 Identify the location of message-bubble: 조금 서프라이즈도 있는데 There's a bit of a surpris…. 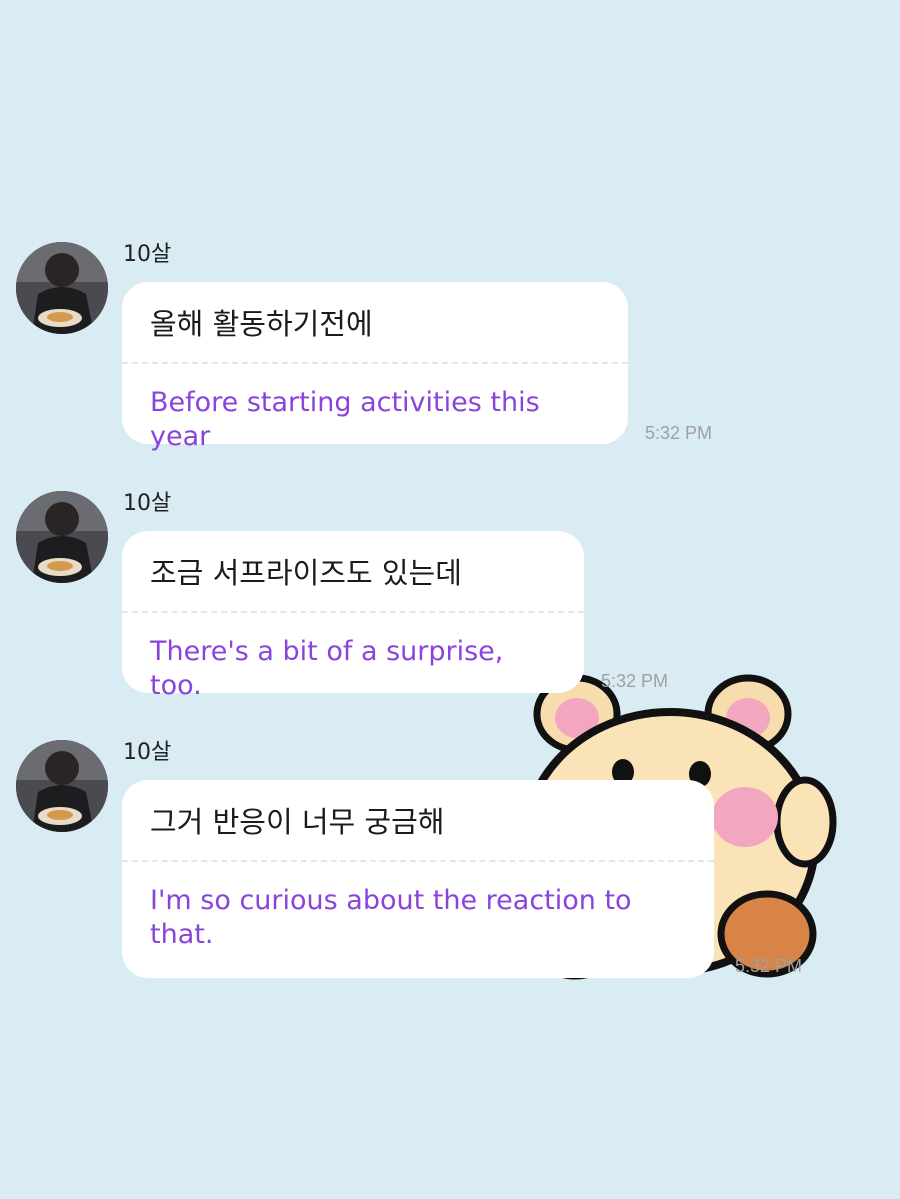
(353, 616).